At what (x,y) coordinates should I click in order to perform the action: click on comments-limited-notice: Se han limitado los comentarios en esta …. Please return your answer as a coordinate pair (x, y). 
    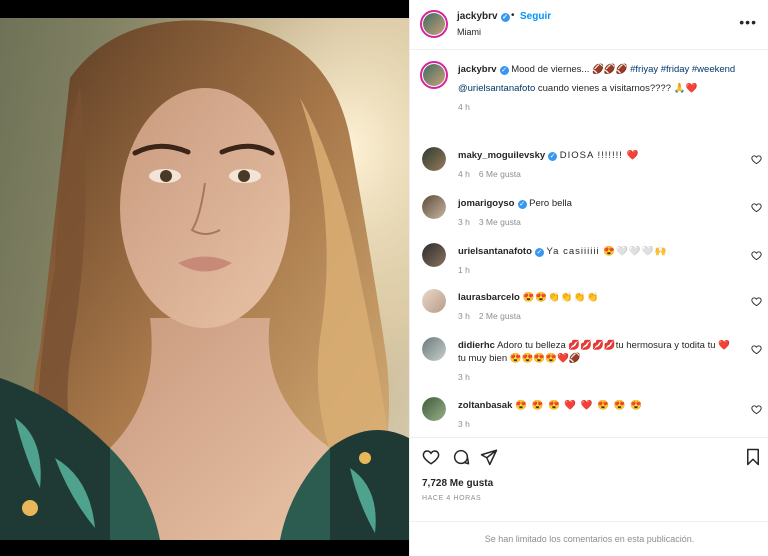
    Looking at the image, I should click on (589, 538).